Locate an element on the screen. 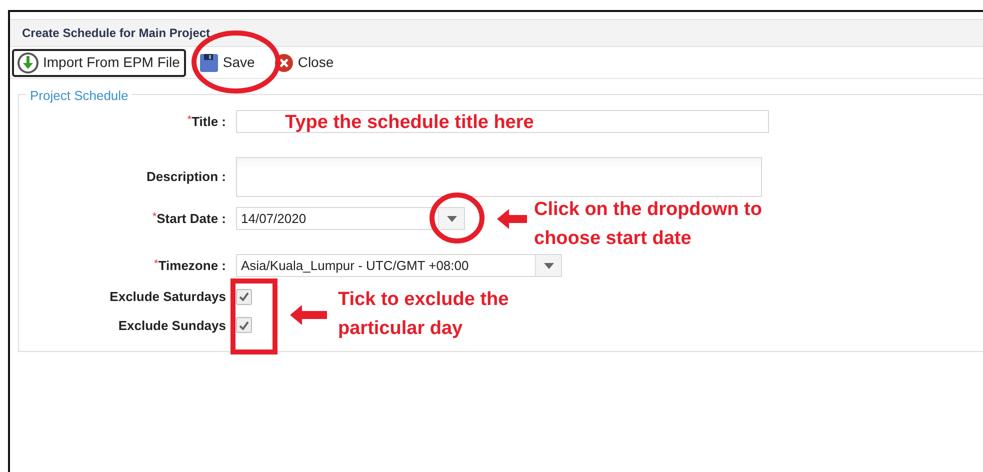  annotation-note: Type the schedule title here is located at coordinates (409, 123).